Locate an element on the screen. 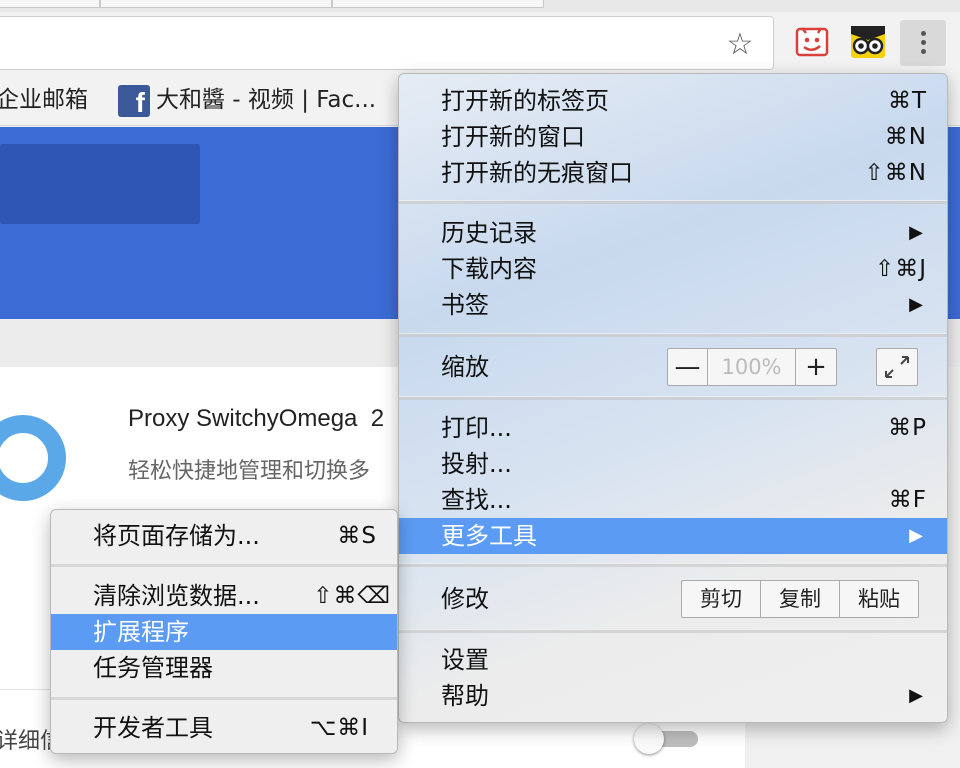  bookmark-enterprise-mail: 企业邮箱 is located at coordinates (44, 100).